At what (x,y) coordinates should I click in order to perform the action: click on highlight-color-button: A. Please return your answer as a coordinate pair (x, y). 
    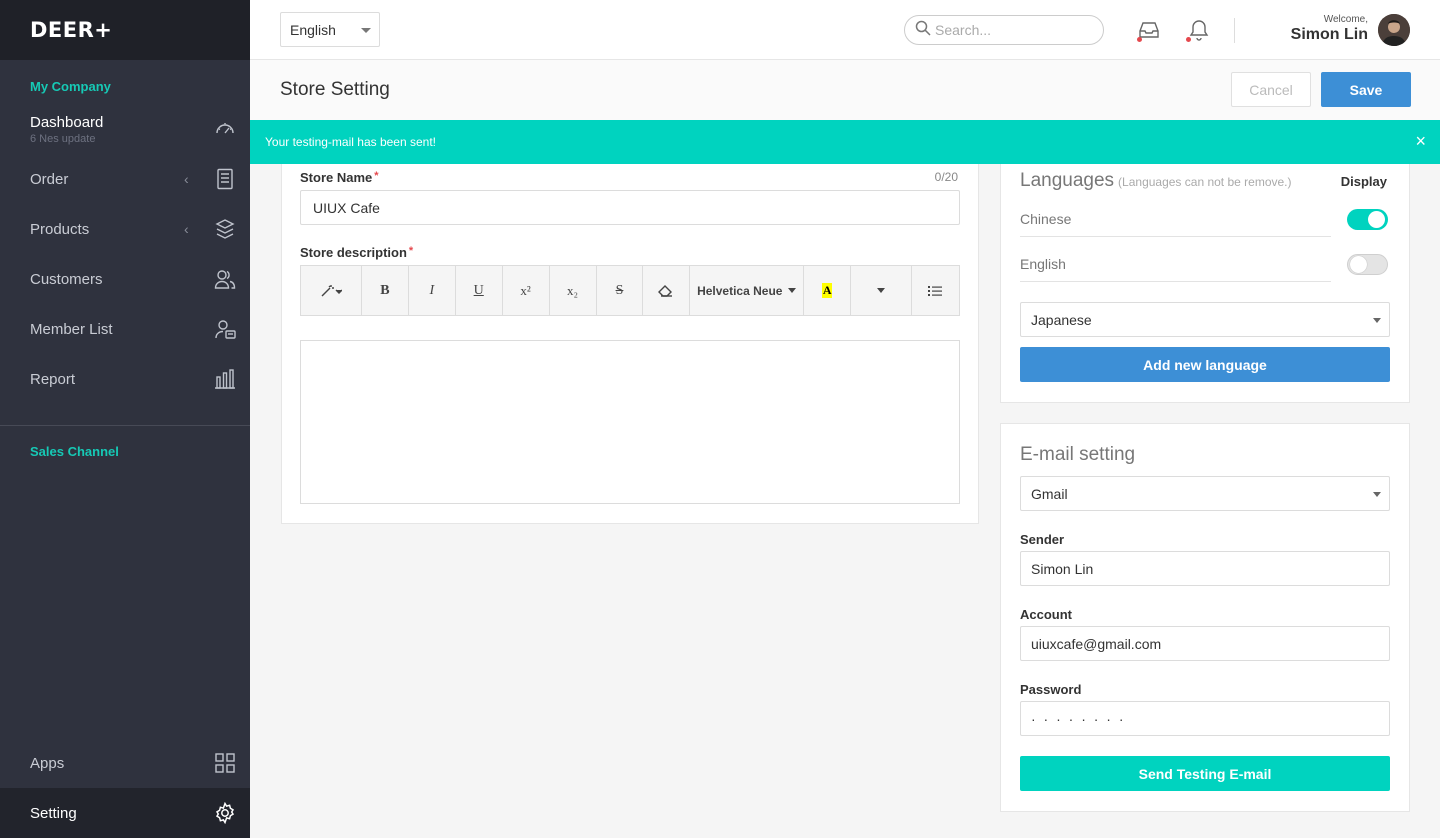
    Looking at the image, I should click on (828, 290).